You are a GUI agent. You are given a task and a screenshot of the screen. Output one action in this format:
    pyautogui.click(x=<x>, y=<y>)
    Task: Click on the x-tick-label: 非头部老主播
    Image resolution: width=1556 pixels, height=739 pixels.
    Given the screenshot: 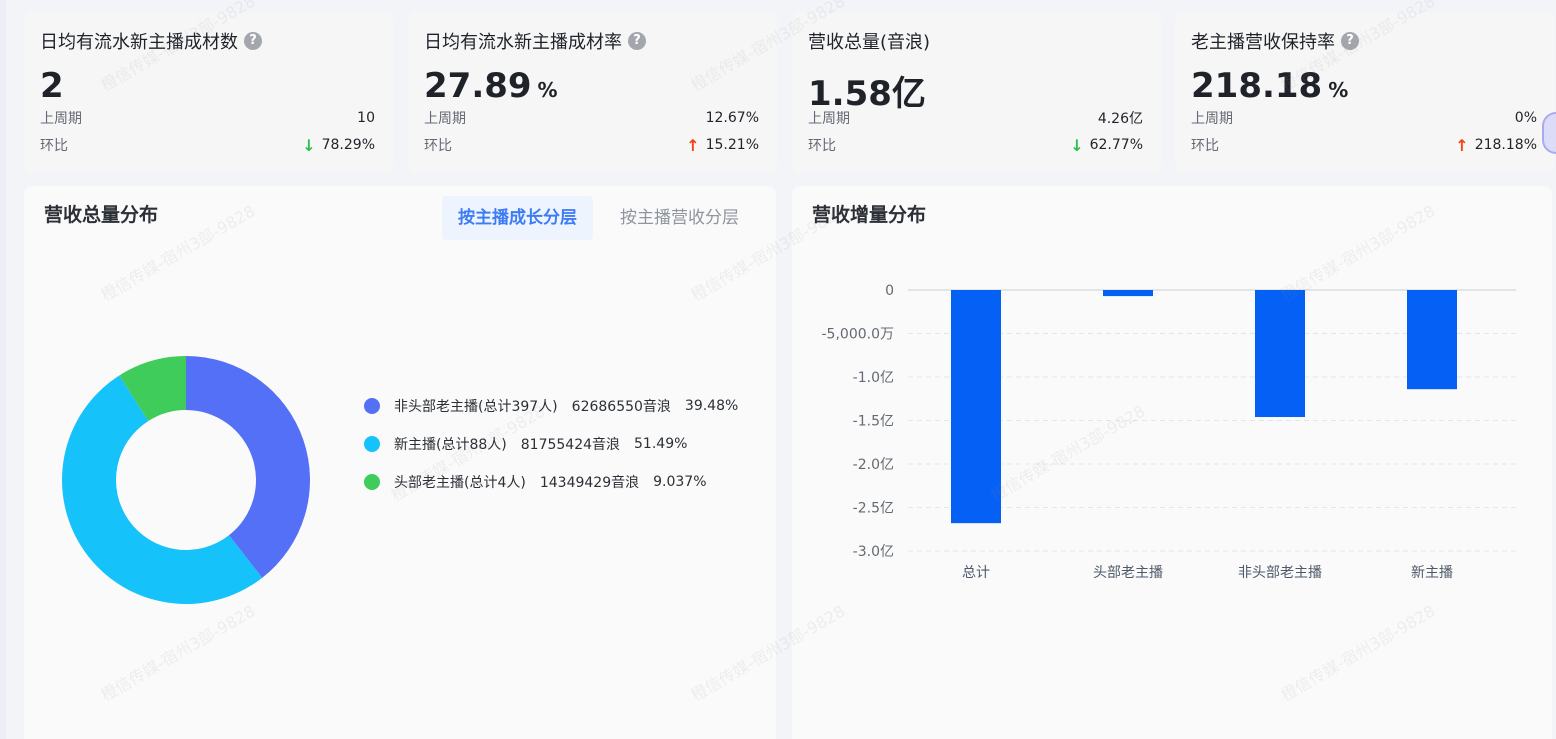 What is the action you would take?
    pyautogui.click(x=1280, y=573)
    